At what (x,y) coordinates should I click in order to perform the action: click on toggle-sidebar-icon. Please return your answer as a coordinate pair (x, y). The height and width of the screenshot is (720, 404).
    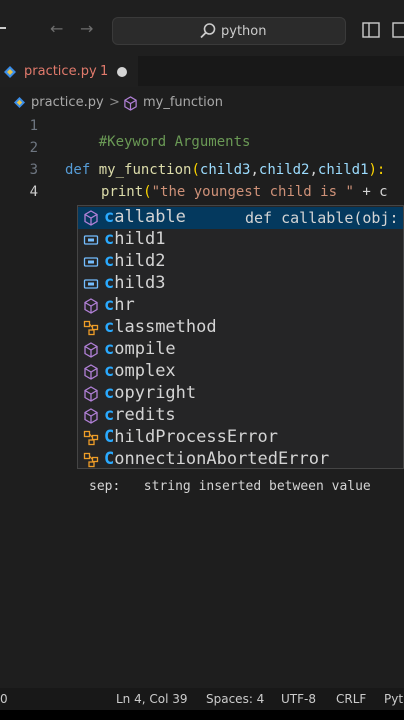
    Looking at the image, I should click on (371, 30).